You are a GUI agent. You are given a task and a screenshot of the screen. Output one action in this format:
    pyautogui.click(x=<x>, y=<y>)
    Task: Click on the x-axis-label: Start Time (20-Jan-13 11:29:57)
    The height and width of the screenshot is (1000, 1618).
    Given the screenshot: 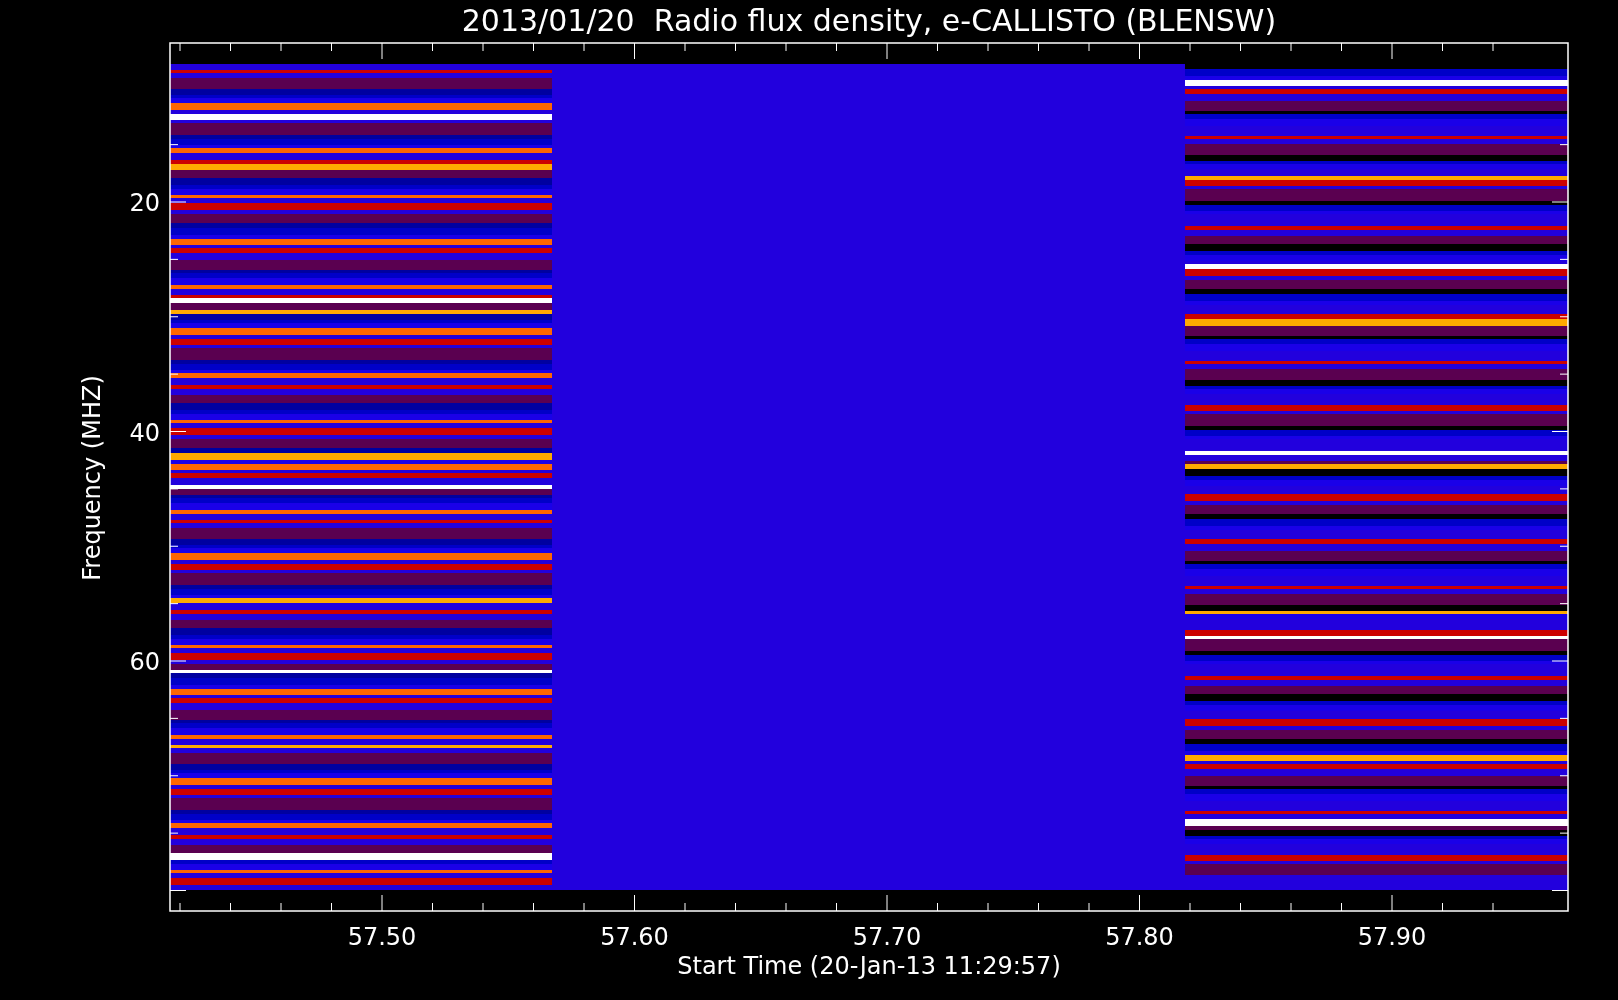 What is the action you would take?
    pyautogui.click(x=869, y=966)
    